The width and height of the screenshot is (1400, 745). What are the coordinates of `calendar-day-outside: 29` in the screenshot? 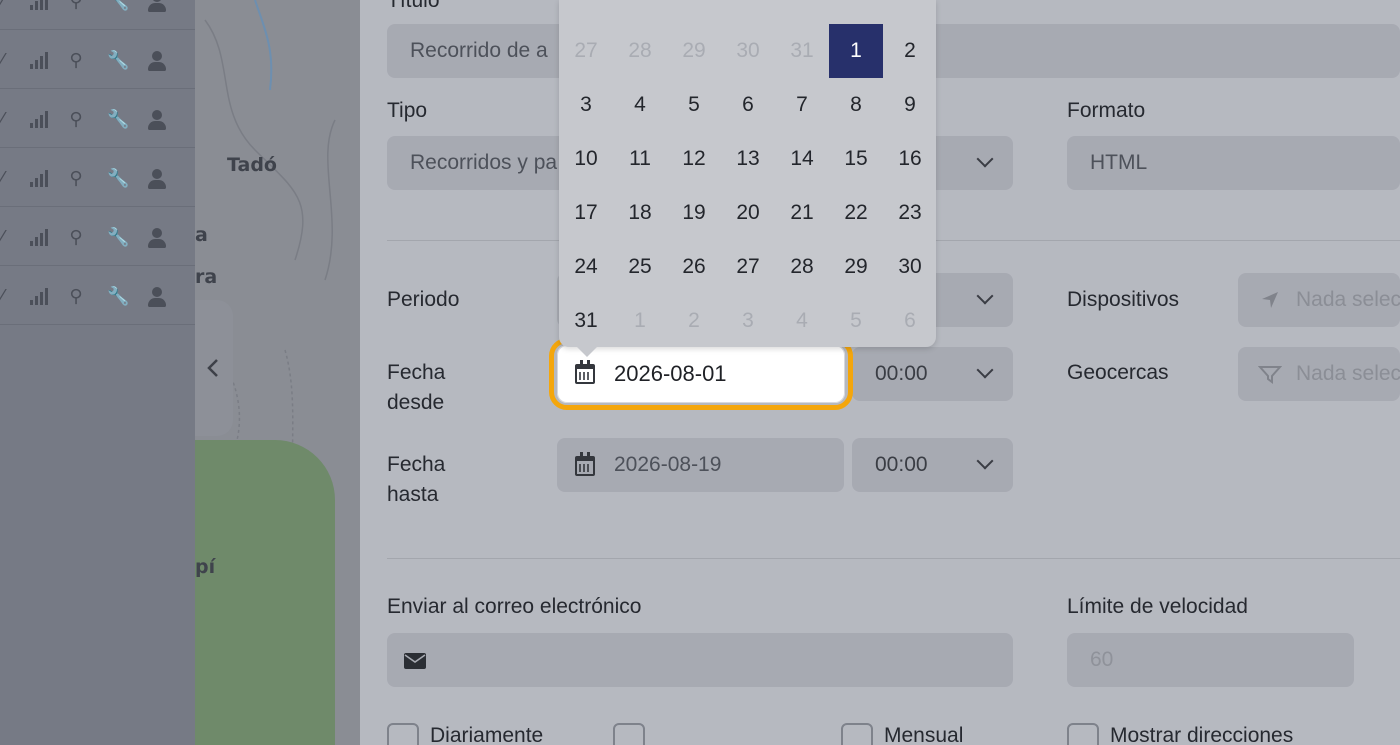 It's located at (694, 51).